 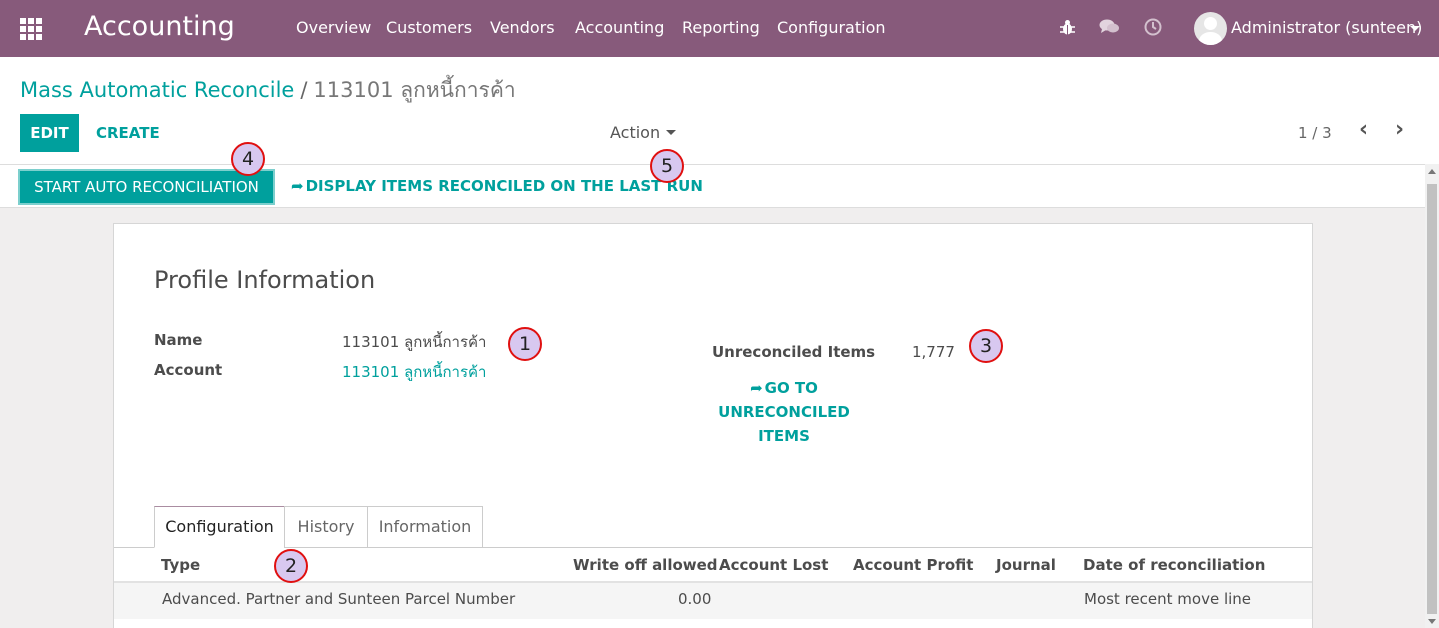 What do you see at coordinates (1432, 171) in the screenshot?
I see `scroll-up-icon` at bounding box center [1432, 171].